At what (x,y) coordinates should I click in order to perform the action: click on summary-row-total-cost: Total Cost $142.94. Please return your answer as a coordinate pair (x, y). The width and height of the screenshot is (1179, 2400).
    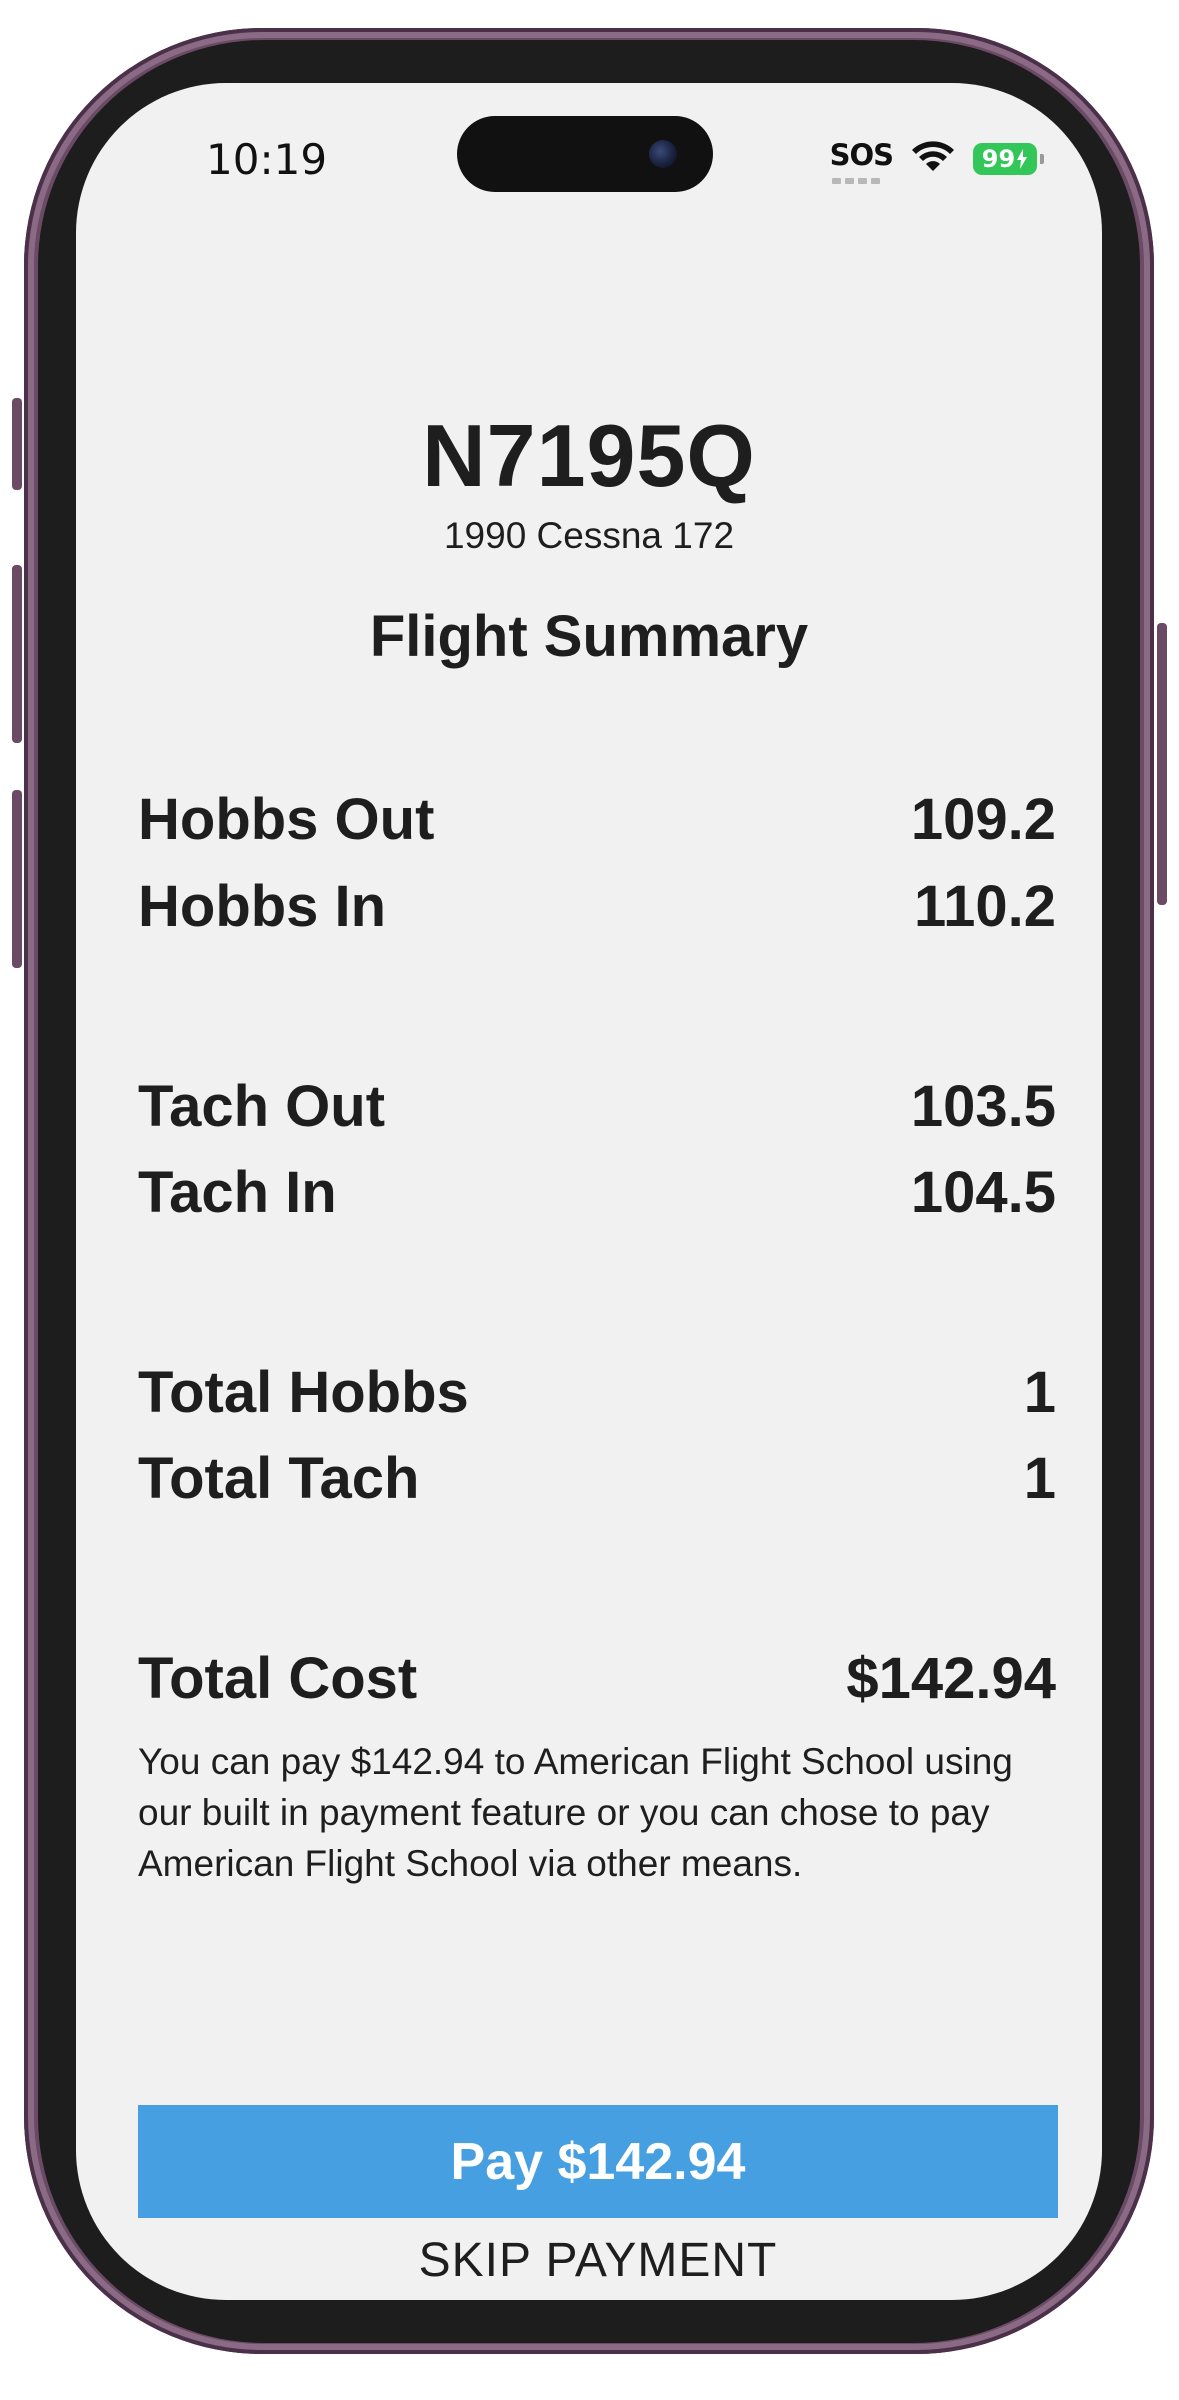
    Looking at the image, I should click on (597, 1678).